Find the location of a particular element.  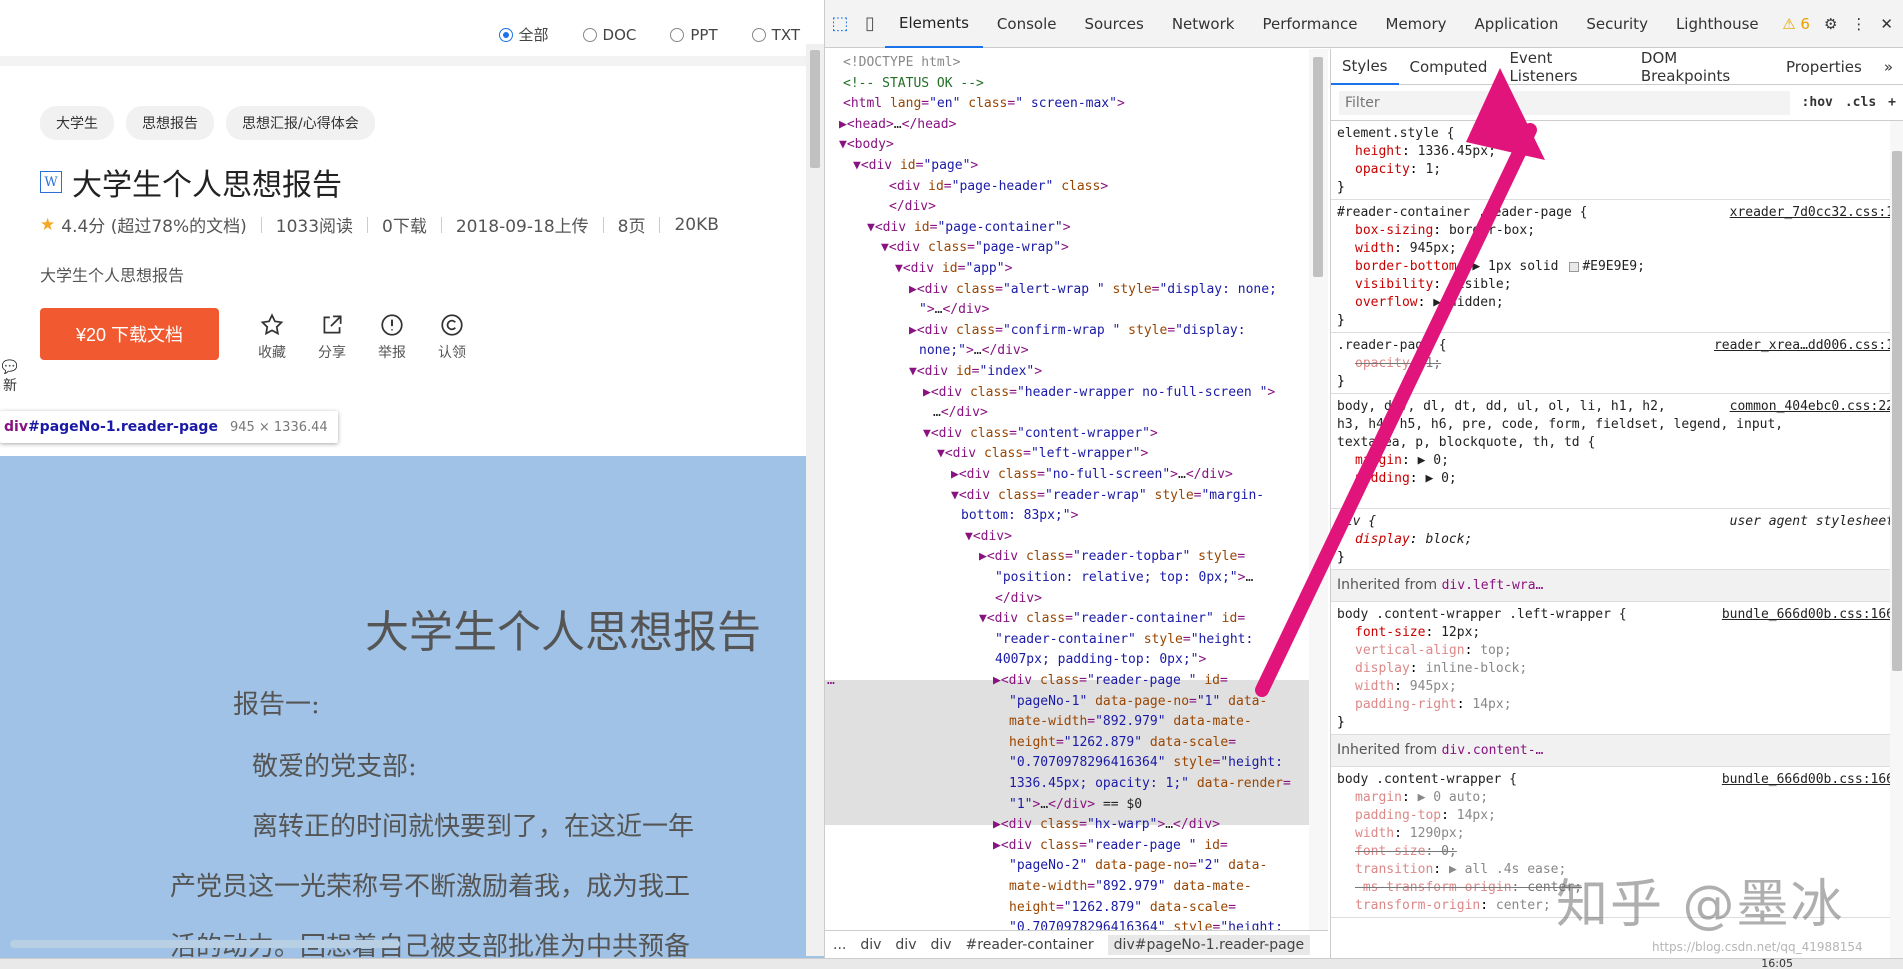

tag: 思想汇报/心得体会 is located at coordinates (300, 123).